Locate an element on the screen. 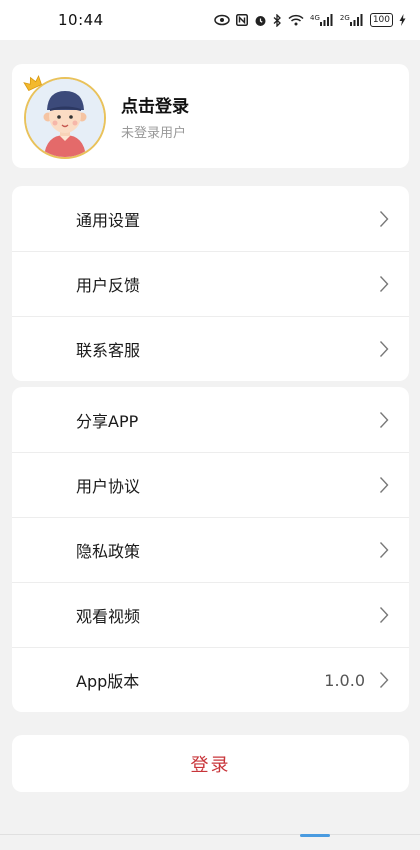 This screenshot has height=850, width=420. profile-subtitle: 未登录用户 is located at coordinates (154, 133).